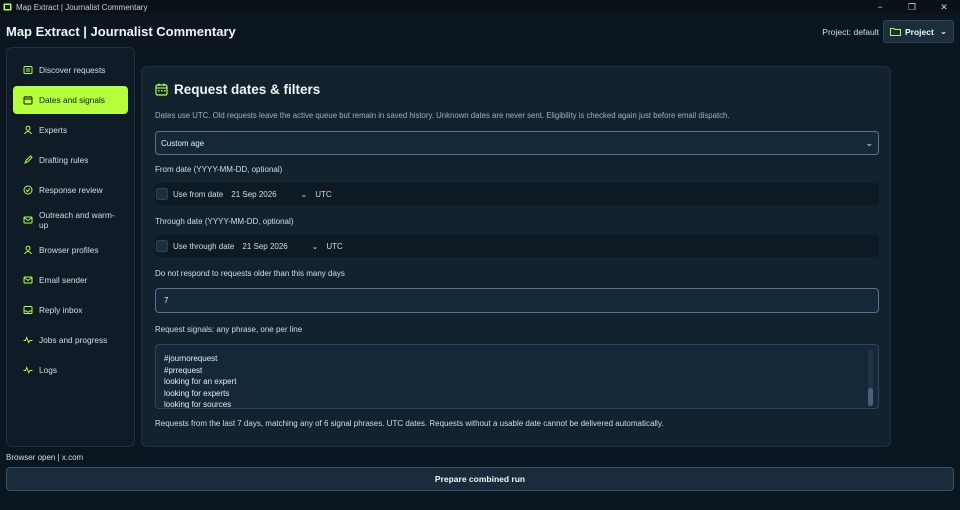  I want to click on folder-icon, so click(895, 32).